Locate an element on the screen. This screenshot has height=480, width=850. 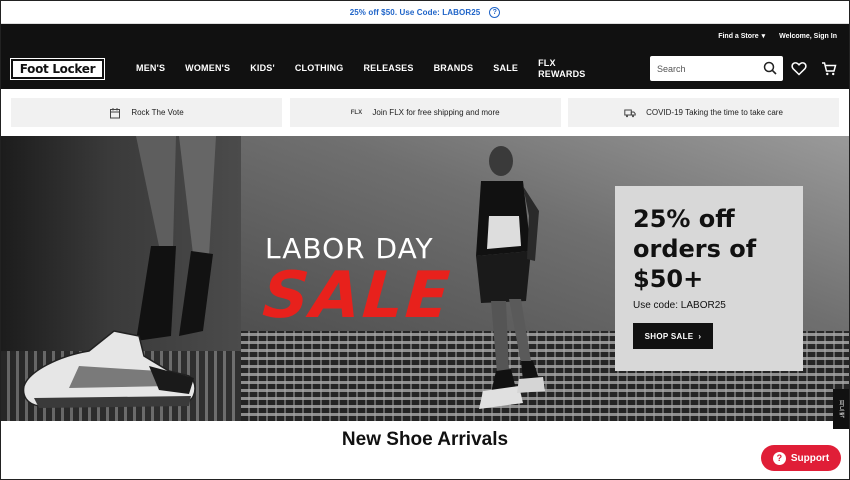
nav-item-clothing: CLOTHING is located at coordinates (319, 68).